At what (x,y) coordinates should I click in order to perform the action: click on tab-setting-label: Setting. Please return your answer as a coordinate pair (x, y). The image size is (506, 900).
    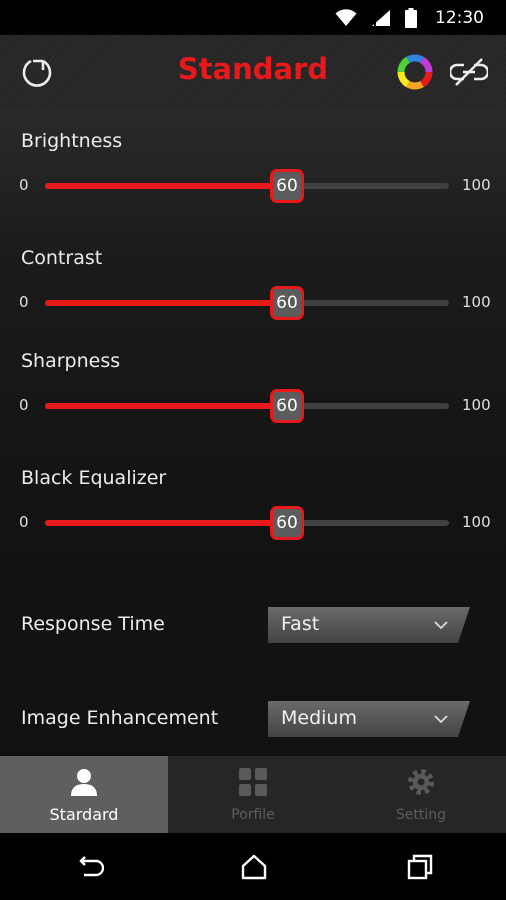
    Looking at the image, I should click on (421, 815).